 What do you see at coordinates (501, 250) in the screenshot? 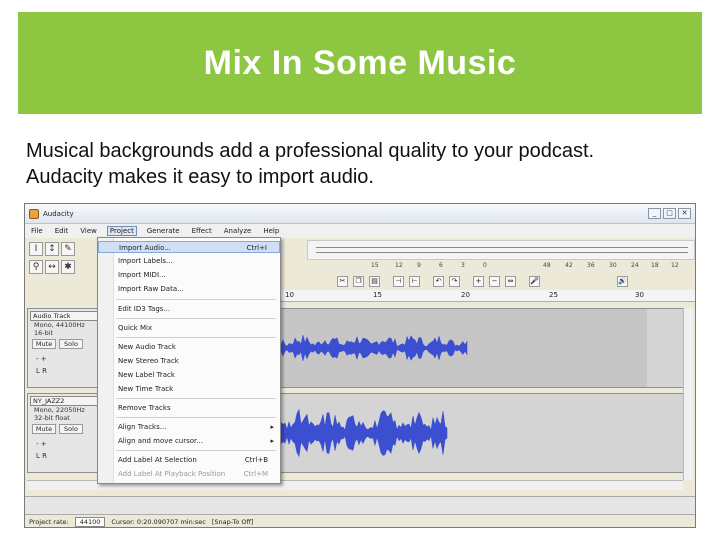
I see `level-meter` at bounding box center [501, 250].